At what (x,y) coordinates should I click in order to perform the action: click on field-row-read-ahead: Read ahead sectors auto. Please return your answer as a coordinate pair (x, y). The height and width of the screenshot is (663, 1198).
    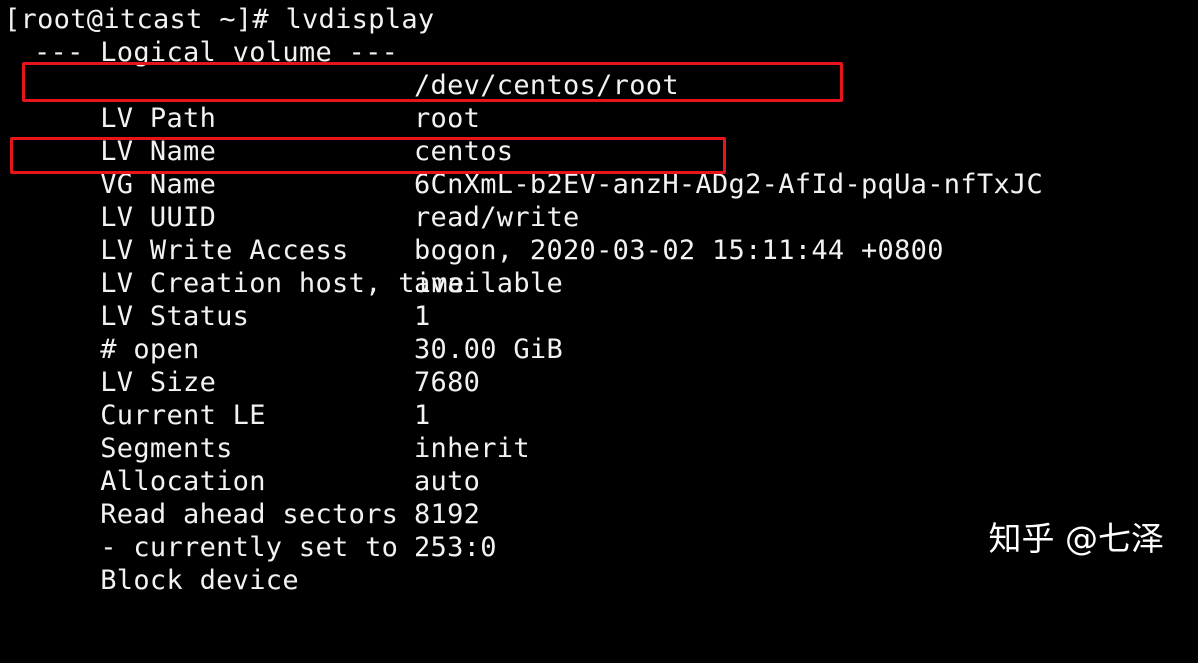
    Looking at the image, I should click on (257, 497).